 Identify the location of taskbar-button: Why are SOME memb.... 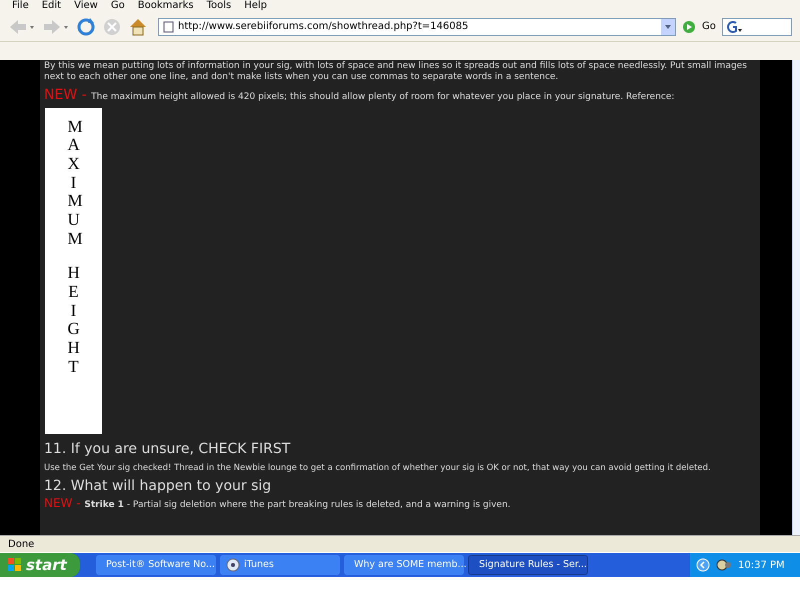
(404, 565).